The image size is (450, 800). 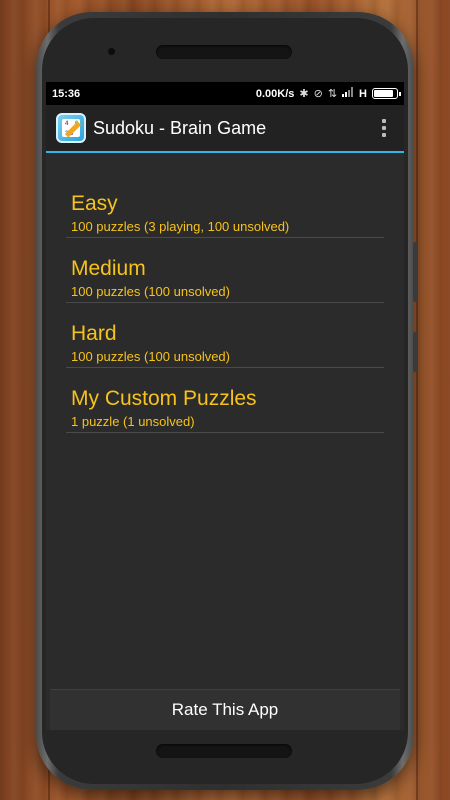 What do you see at coordinates (164, 398) in the screenshot?
I see `item-title: My Custom Puzzles` at bounding box center [164, 398].